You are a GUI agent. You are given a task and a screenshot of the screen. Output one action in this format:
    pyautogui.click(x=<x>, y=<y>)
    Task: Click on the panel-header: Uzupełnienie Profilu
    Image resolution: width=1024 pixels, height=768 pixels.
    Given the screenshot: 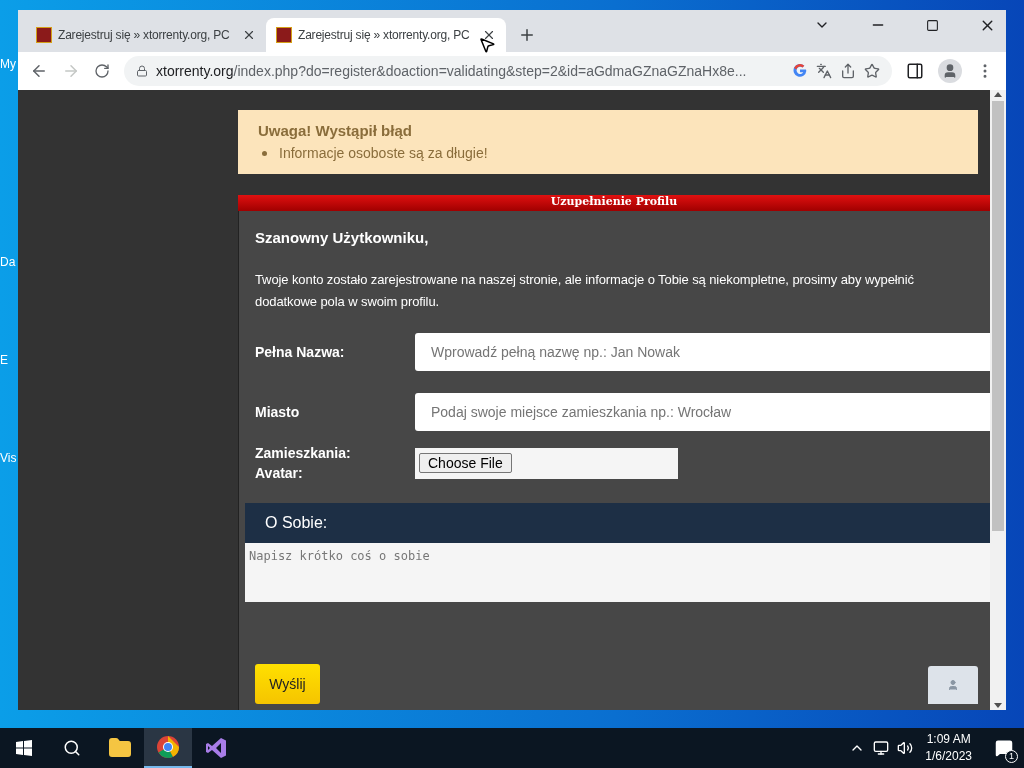 What is the action you would take?
    pyautogui.click(x=614, y=202)
    